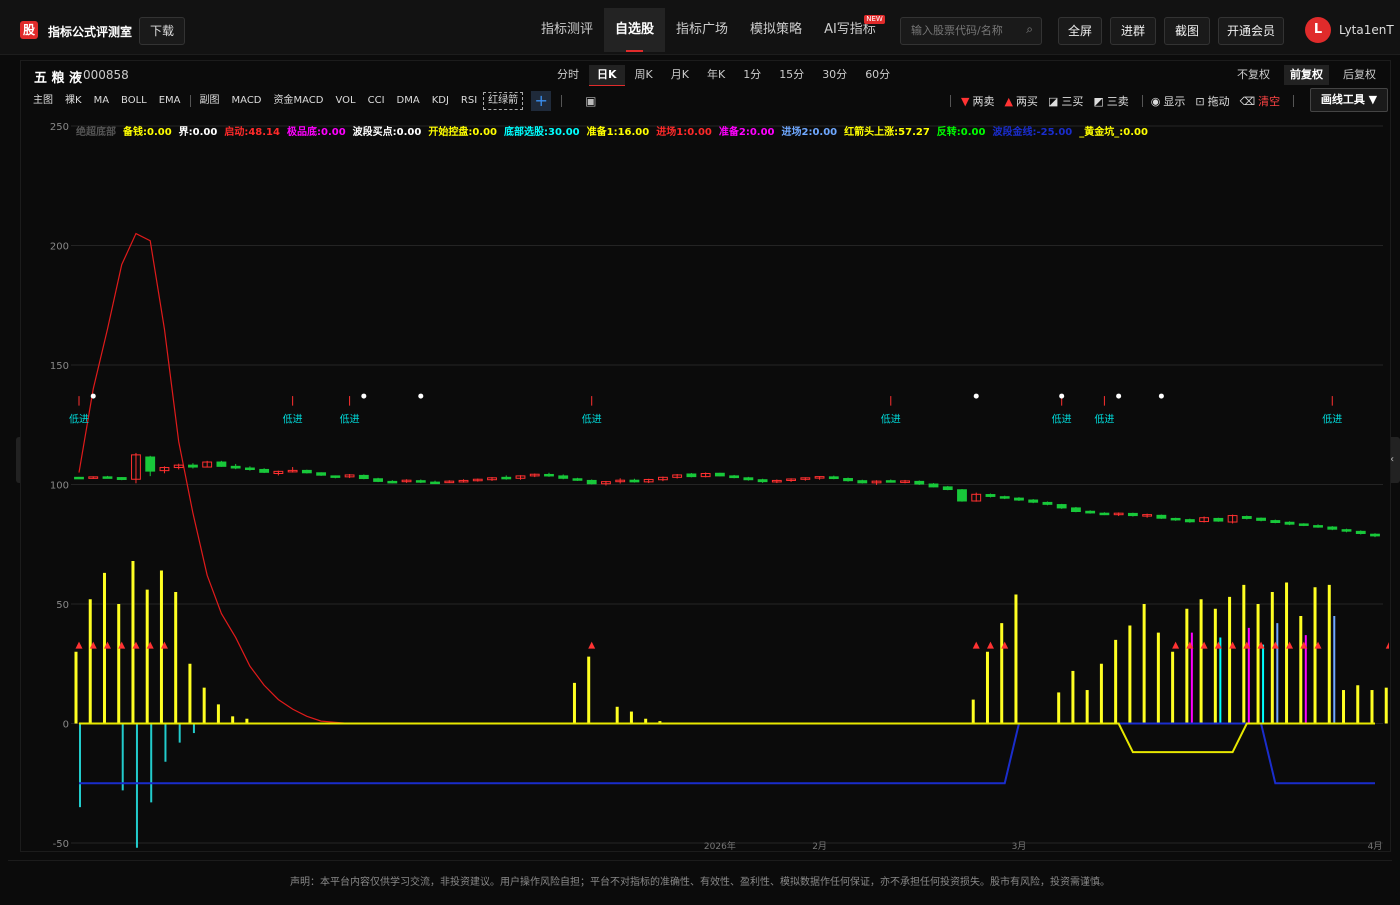 The image size is (1400, 905). Describe the element at coordinates (877, 75) in the screenshot. I see `period-tab: 60分` at that location.